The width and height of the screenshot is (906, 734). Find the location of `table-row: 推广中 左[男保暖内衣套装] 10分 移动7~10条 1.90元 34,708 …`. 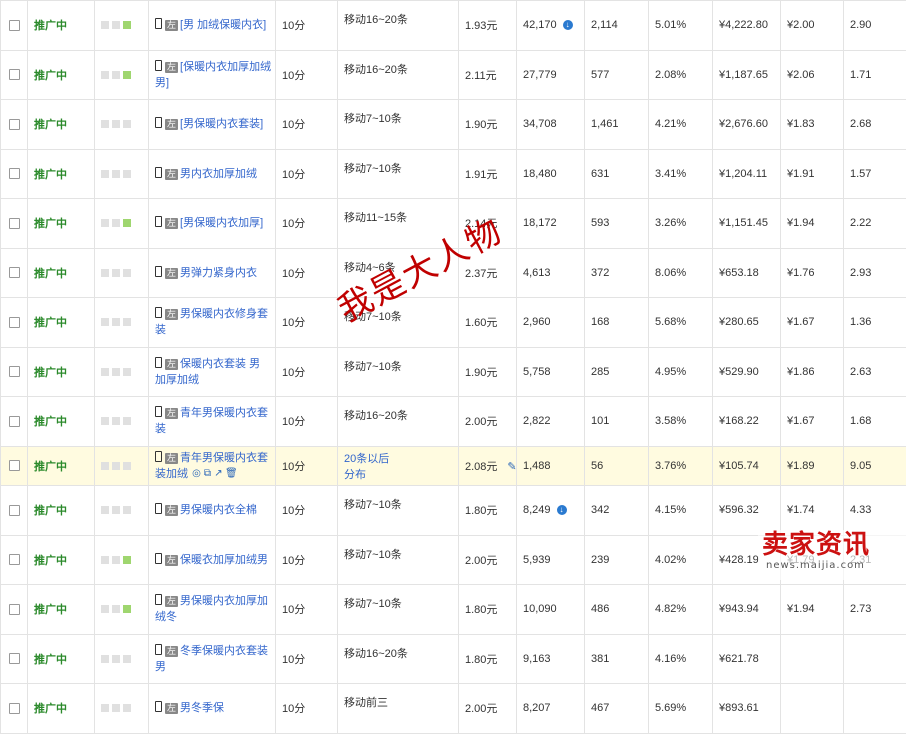

table-row: 推广中 左[男保暖内衣套装] 10分 移动7~10条 1.90元 34,708 … is located at coordinates (453, 125).